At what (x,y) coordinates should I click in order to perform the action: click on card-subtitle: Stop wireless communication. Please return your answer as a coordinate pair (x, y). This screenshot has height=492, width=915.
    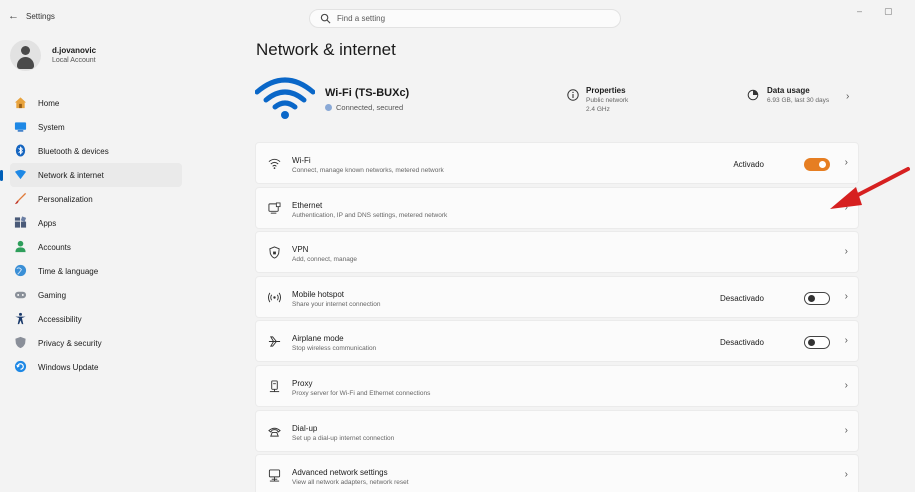
    Looking at the image, I should click on (334, 349).